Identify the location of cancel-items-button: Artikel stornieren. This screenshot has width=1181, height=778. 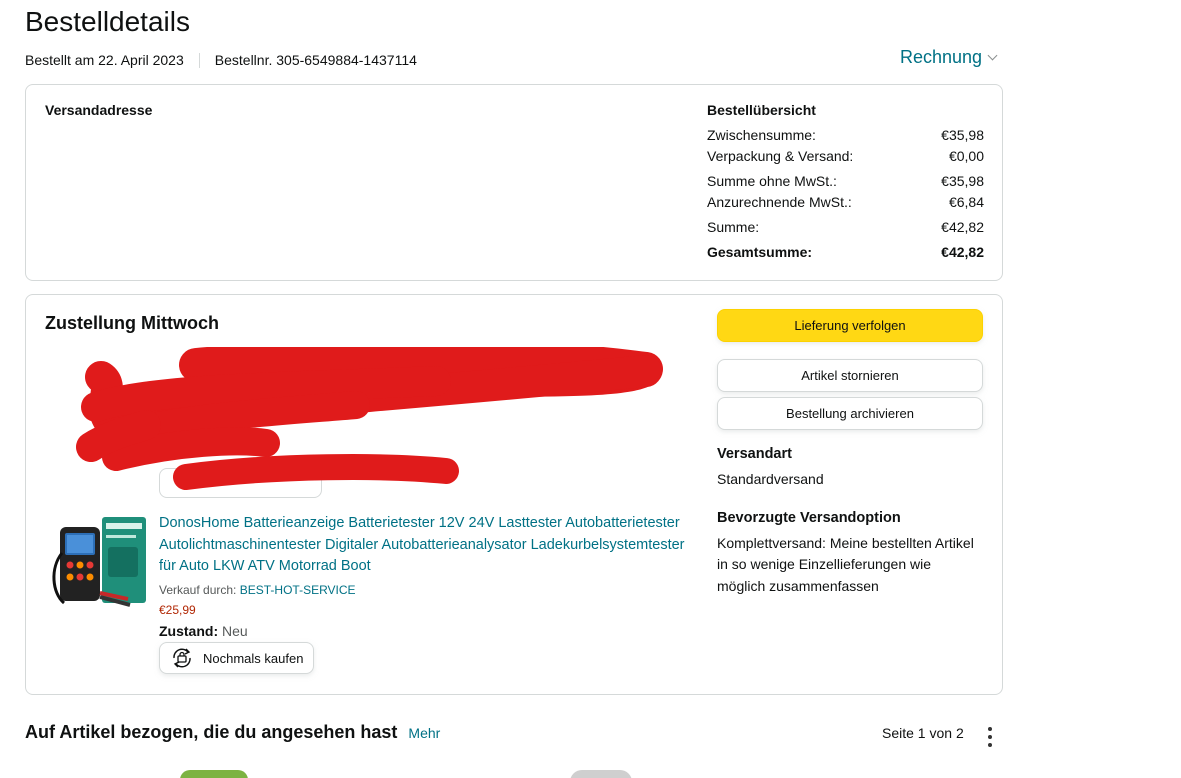
(850, 375).